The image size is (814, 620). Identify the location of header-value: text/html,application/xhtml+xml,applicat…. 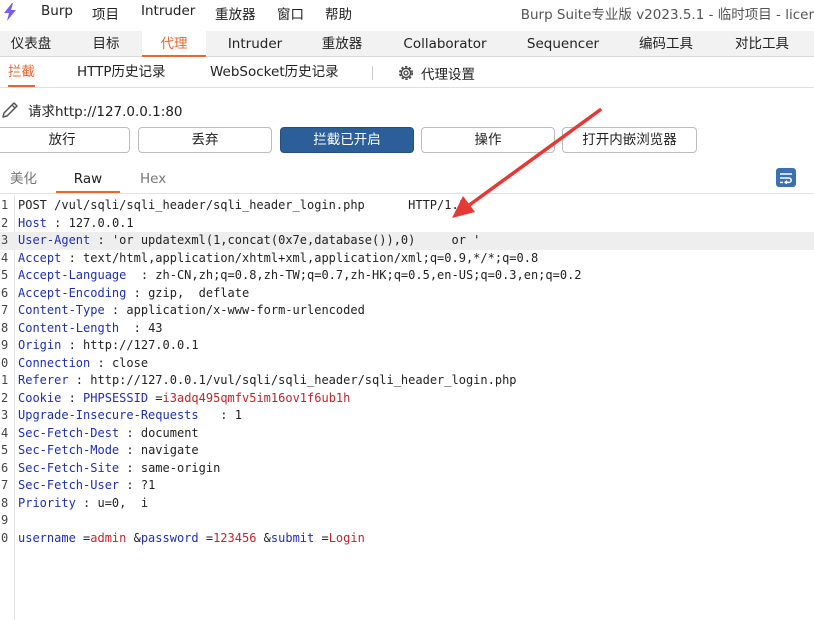
(311, 257).